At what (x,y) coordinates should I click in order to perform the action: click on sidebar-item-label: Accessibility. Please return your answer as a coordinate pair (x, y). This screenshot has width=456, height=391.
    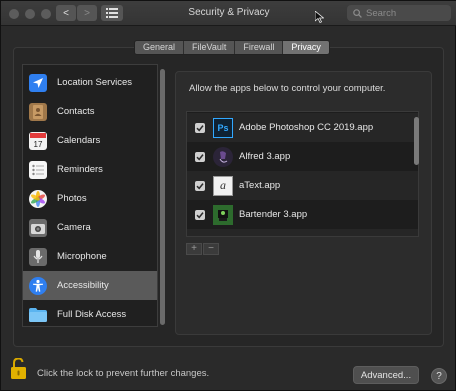
    Looking at the image, I should click on (83, 285).